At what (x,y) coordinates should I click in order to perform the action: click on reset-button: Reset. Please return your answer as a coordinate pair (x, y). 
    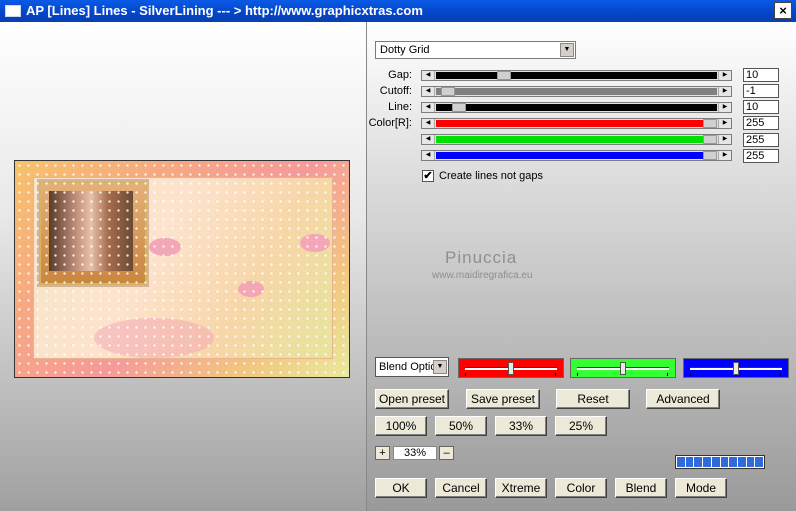
    Looking at the image, I should click on (593, 399).